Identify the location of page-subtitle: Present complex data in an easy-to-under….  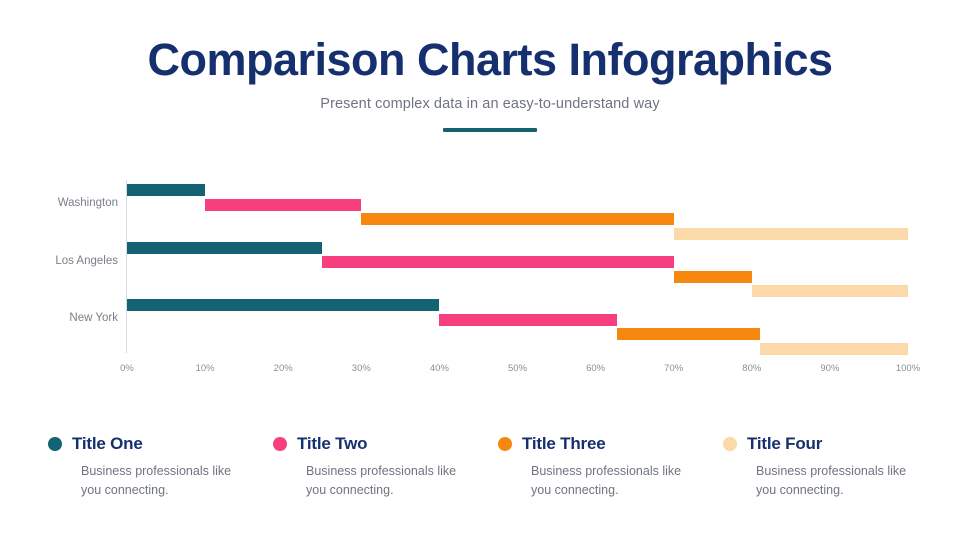
(490, 104).